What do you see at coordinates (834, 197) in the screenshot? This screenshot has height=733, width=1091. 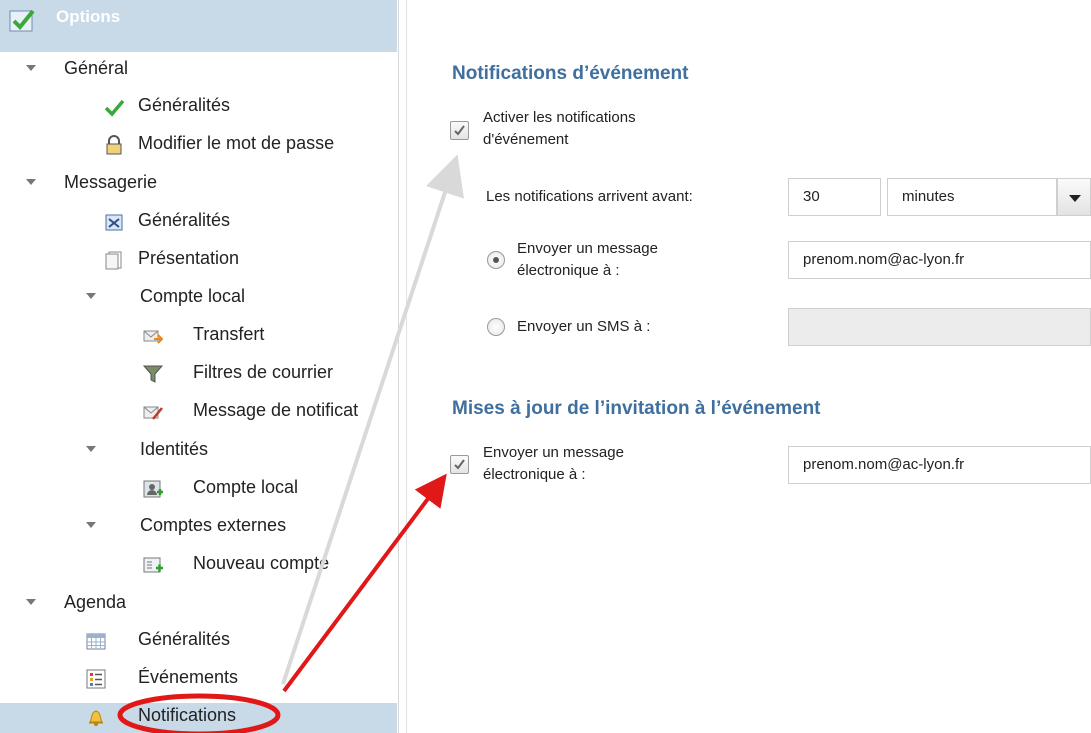 I see `arrive-before-input: 30` at bounding box center [834, 197].